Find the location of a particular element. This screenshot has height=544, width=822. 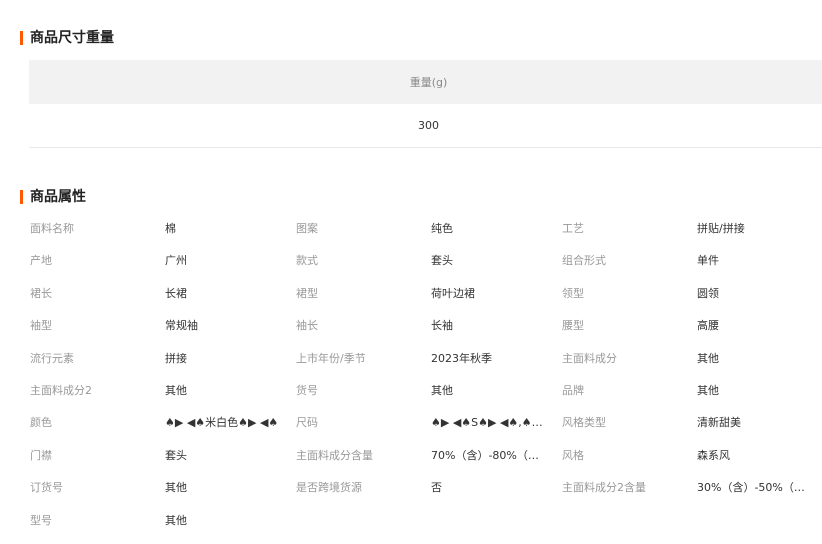

attribute-row: 面料名称 棉 图案 纯色 工艺 拼贴/拼接 is located at coordinates (426, 236).